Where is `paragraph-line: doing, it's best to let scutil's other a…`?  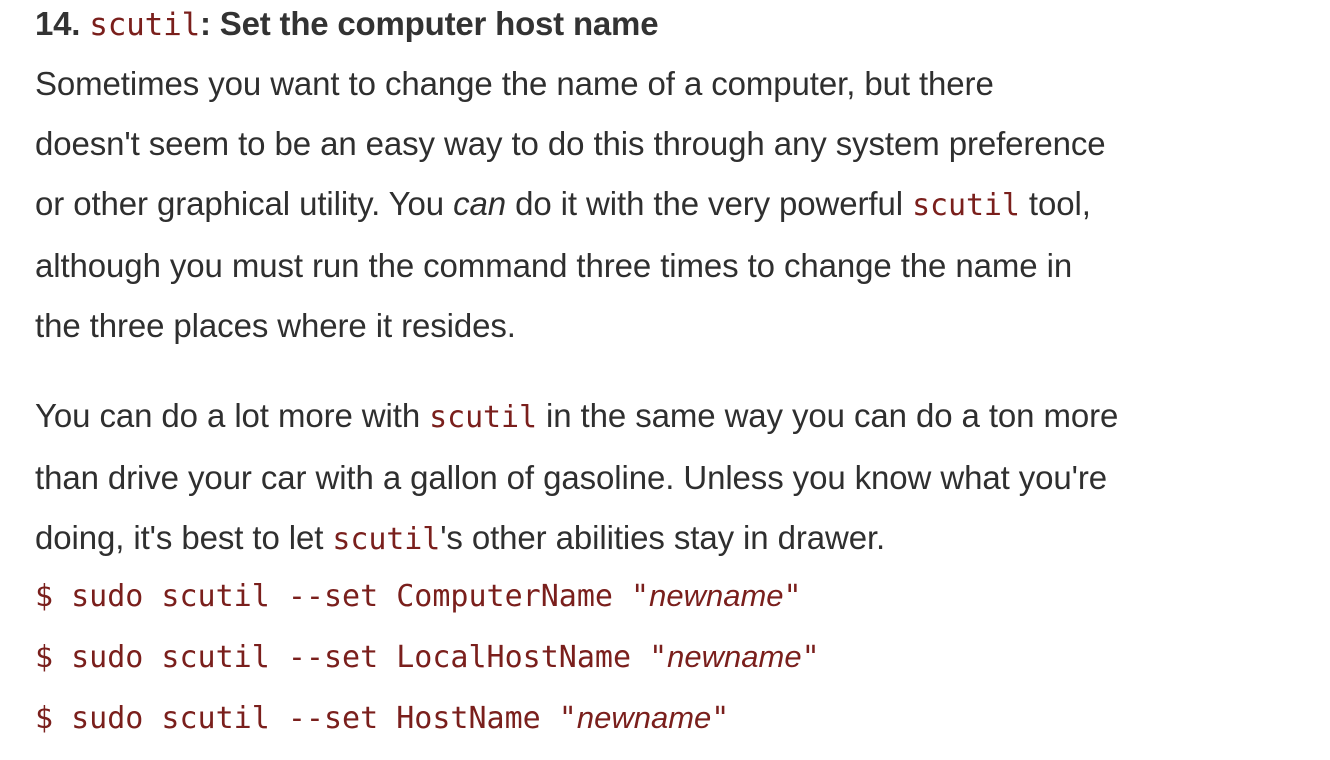 paragraph-line: doing, it's best to let scutil's other a… is located at coordinates (672, 539).